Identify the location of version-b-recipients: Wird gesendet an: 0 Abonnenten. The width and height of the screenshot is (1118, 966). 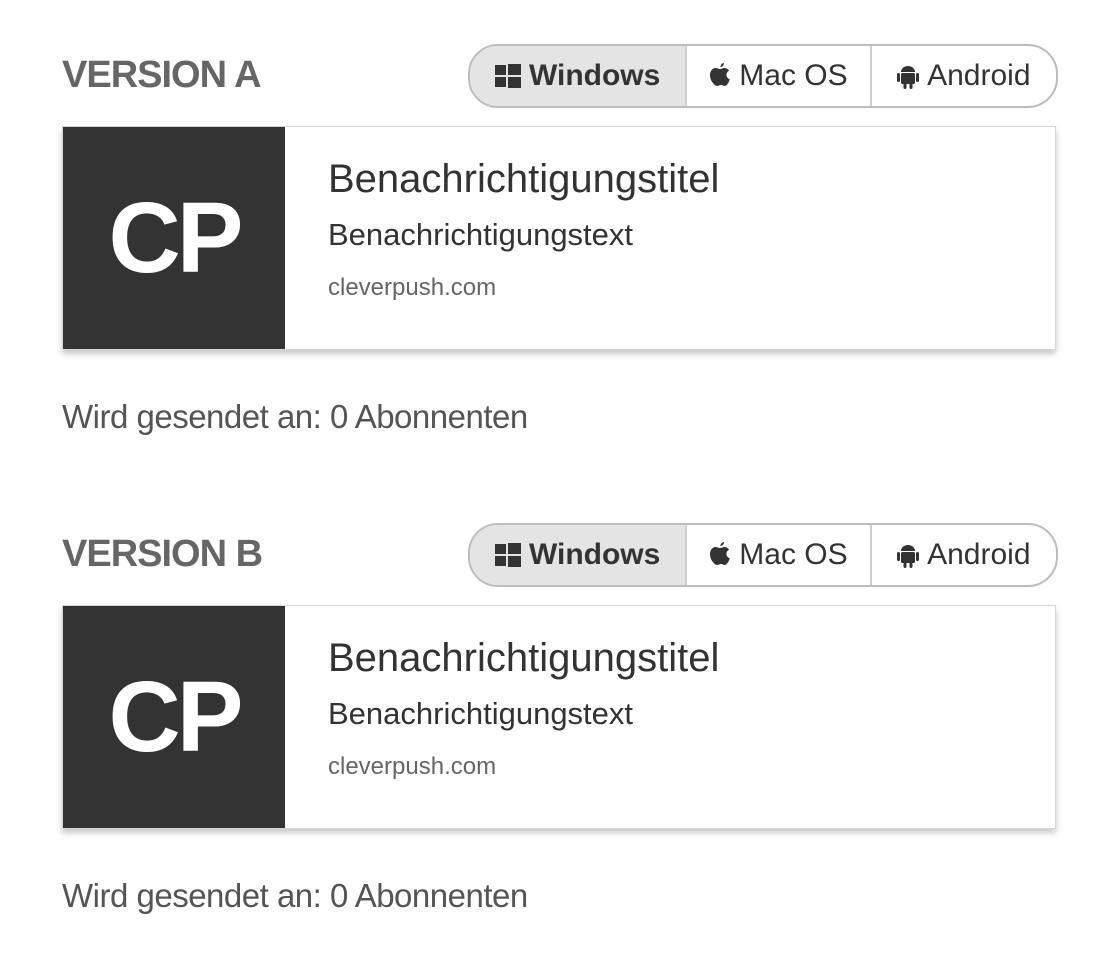
(295, 895).